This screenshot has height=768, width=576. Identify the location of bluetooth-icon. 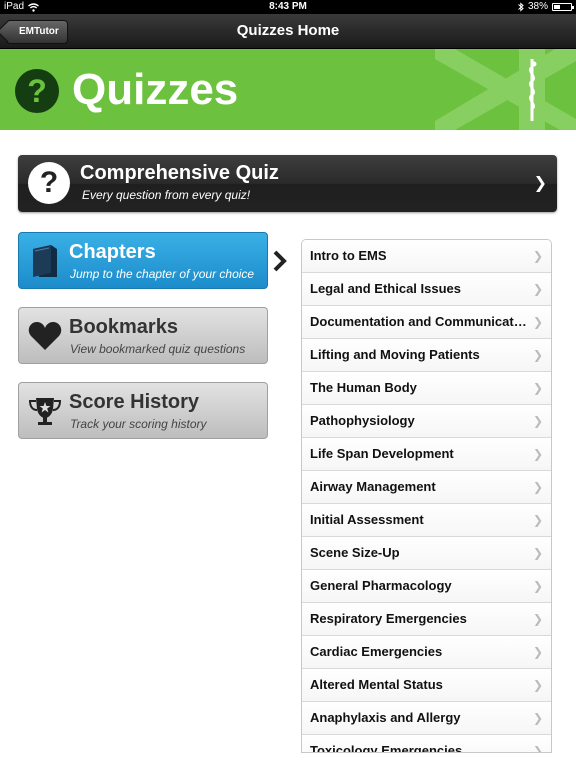
(521, 7).